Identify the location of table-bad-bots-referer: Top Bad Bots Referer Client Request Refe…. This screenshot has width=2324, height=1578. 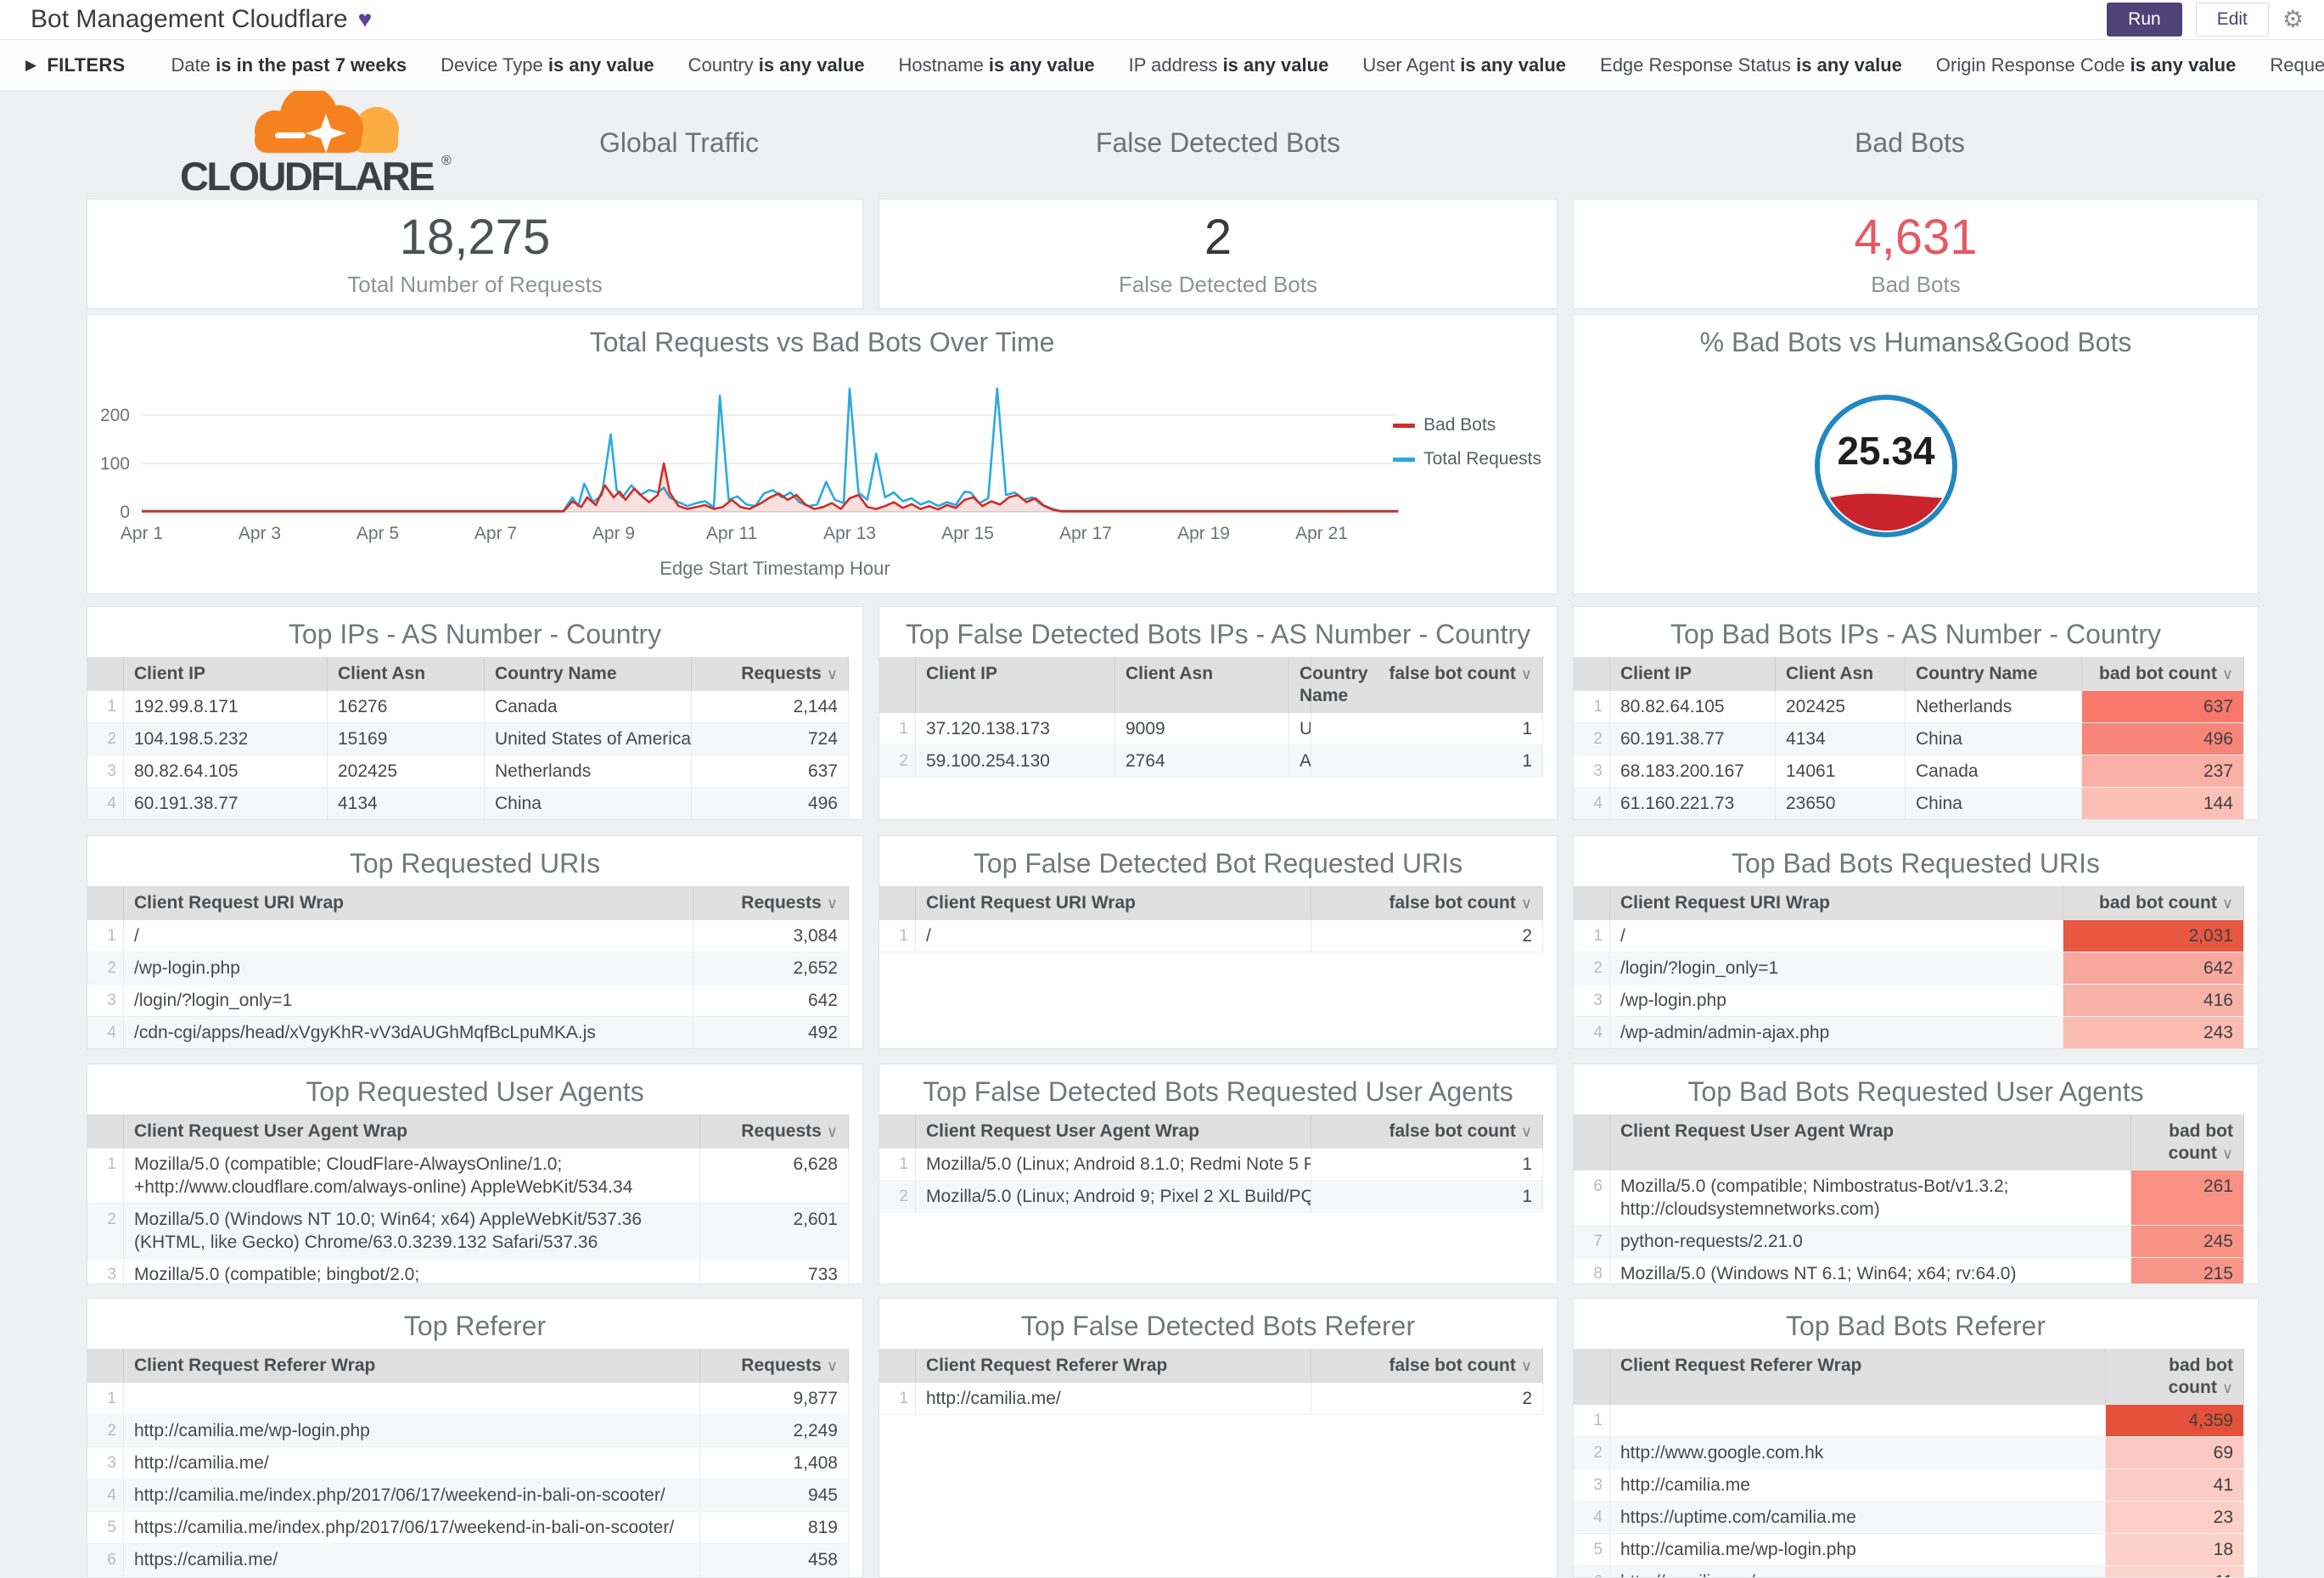
(1916, 1438).